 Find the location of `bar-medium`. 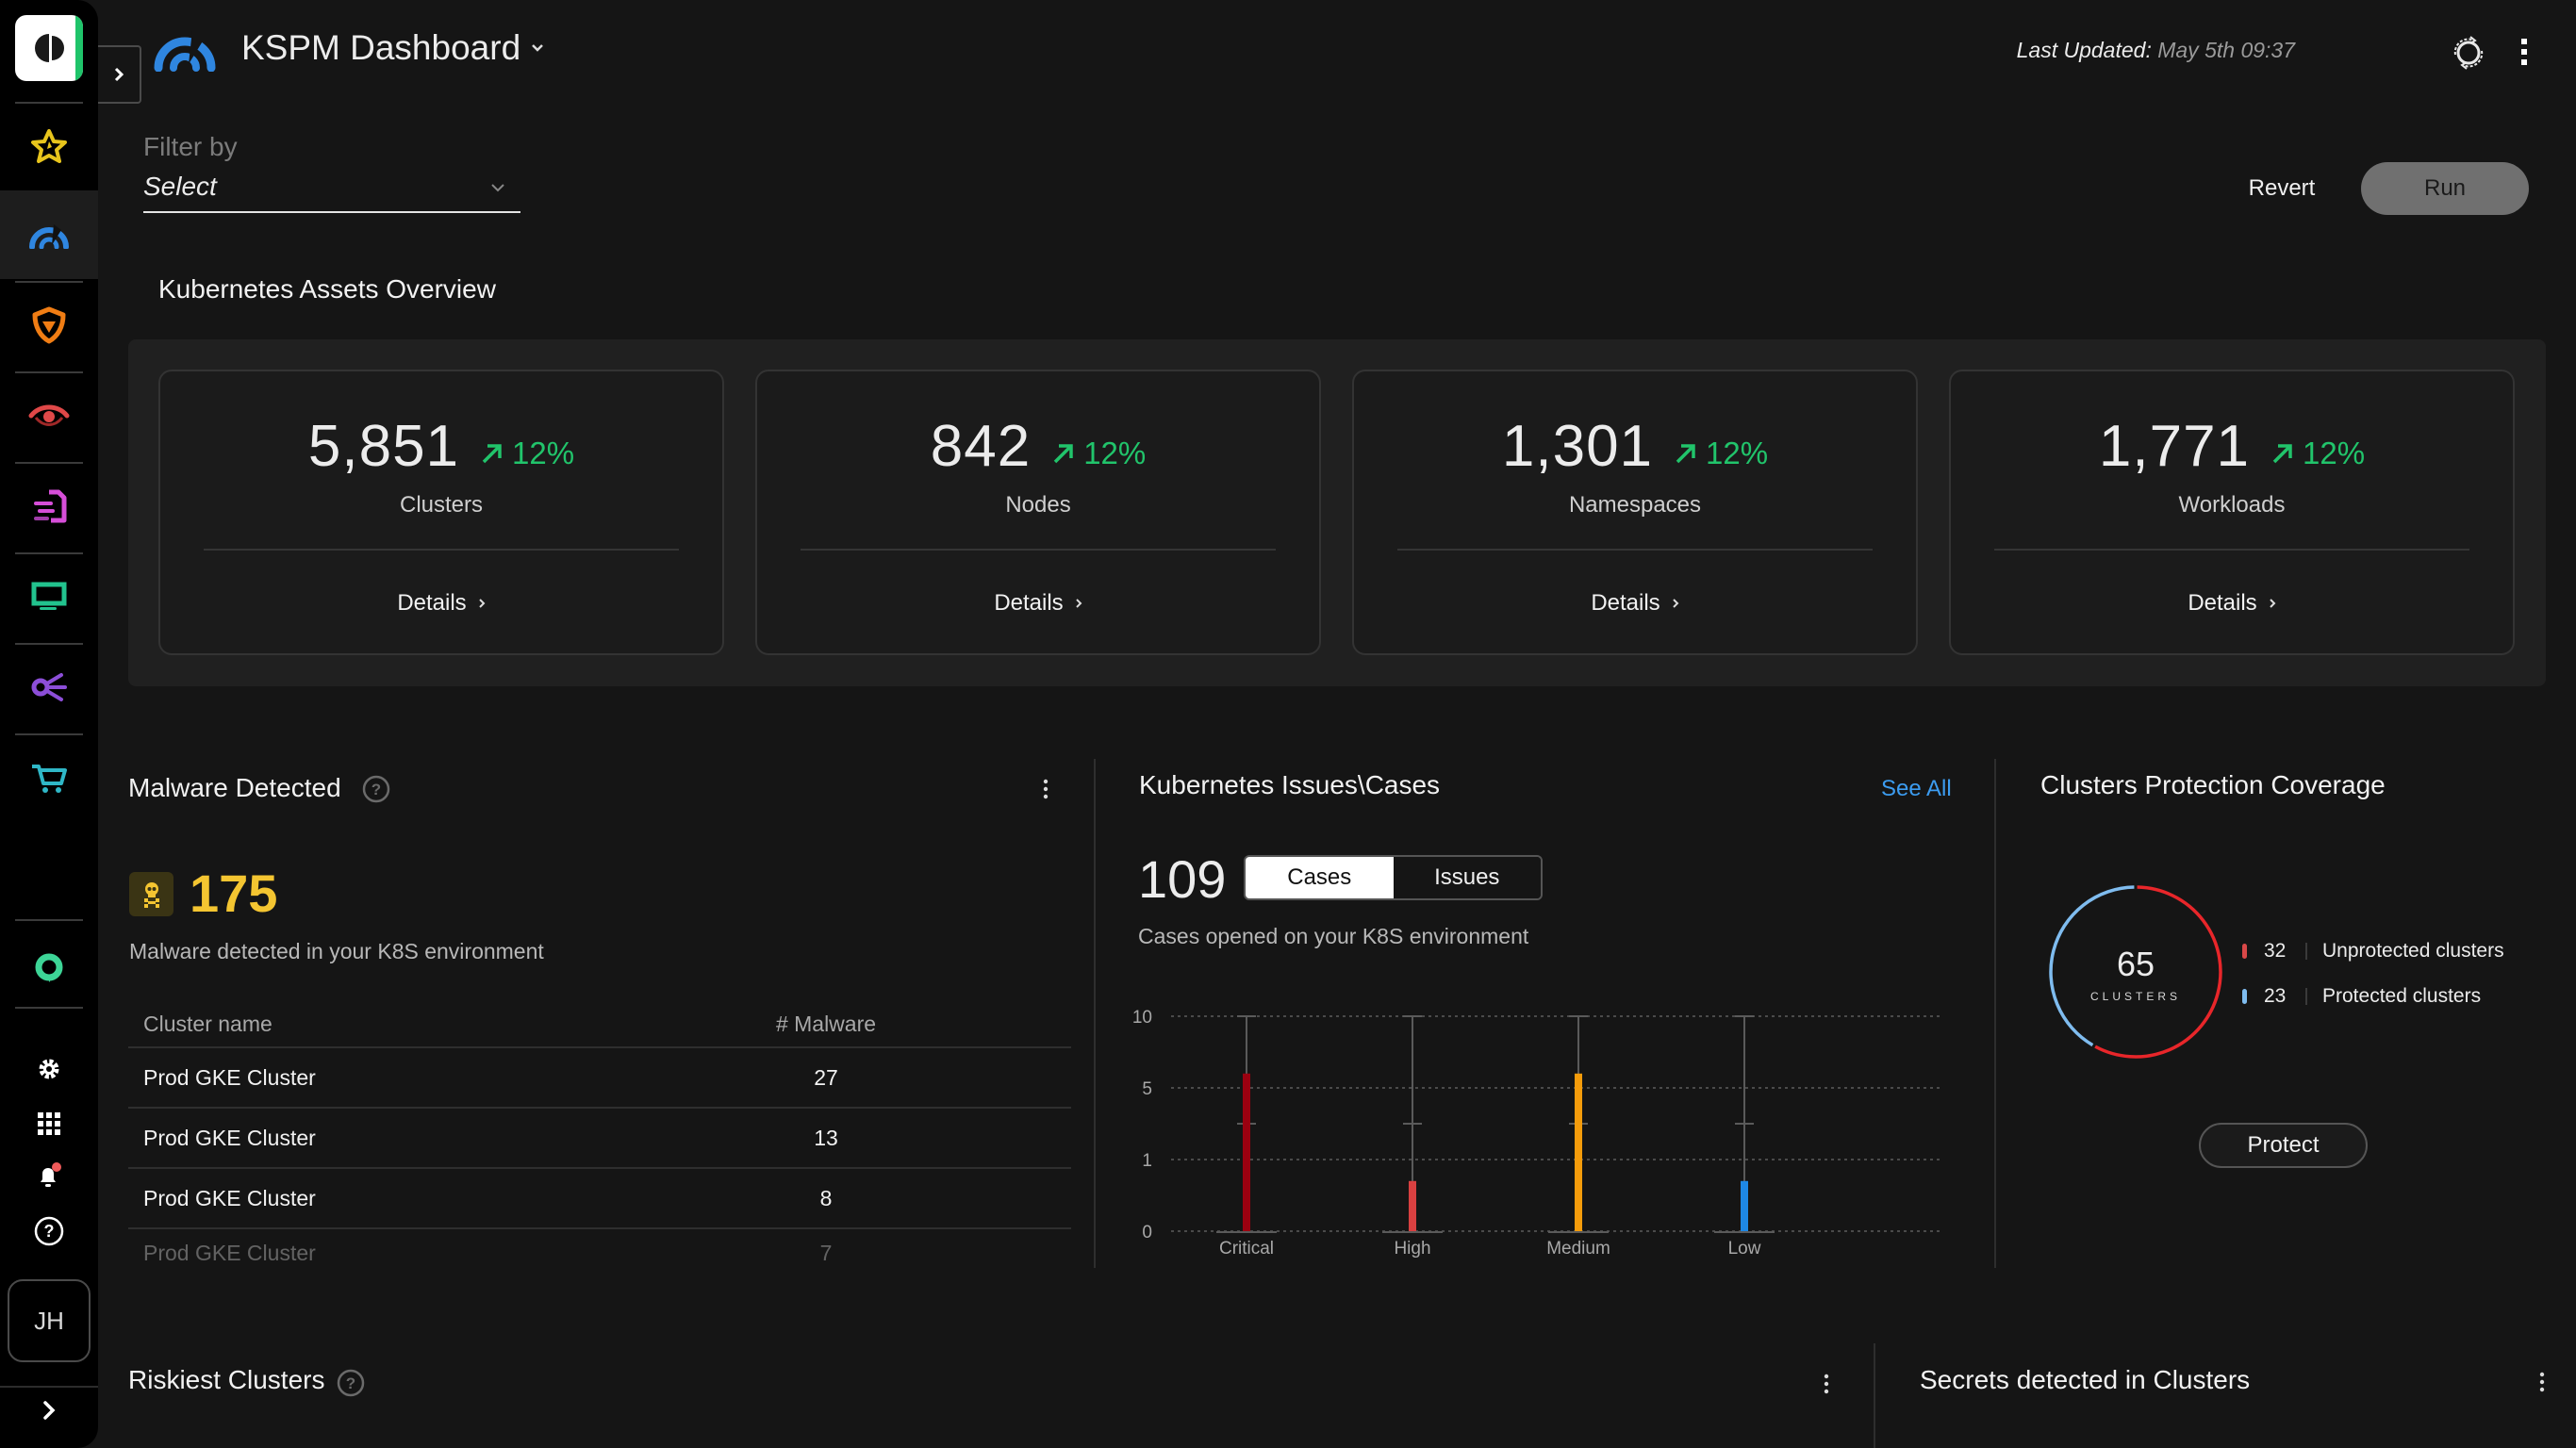

bar-medium is located at coordinates (1578, 1152).